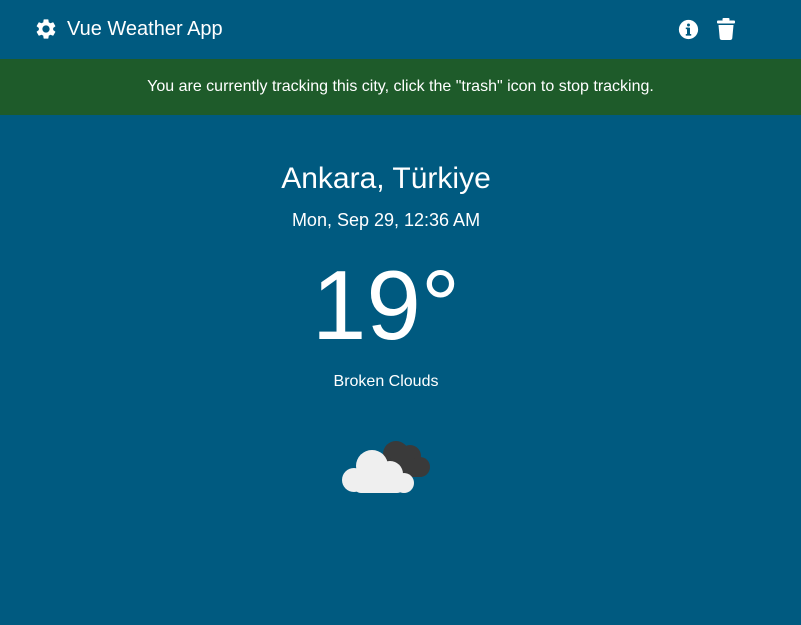 Image resolution: width=801 pixels, height=625 pixels. I want to click on city-name: Ankara, Türkiye, so click(386, 178).